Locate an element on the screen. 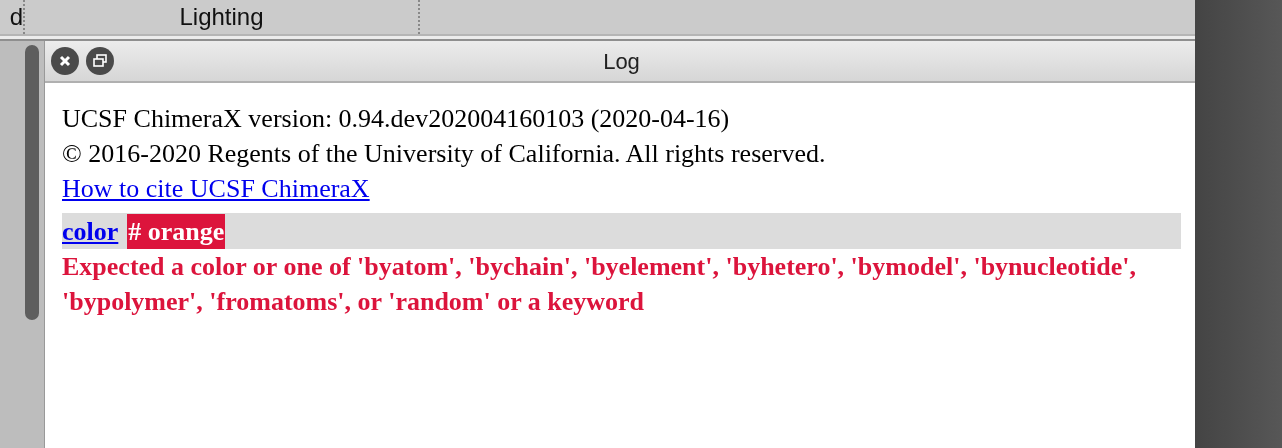 This screenshot has width=1282, height=448. undock-button is located at coordinates (100, 61).